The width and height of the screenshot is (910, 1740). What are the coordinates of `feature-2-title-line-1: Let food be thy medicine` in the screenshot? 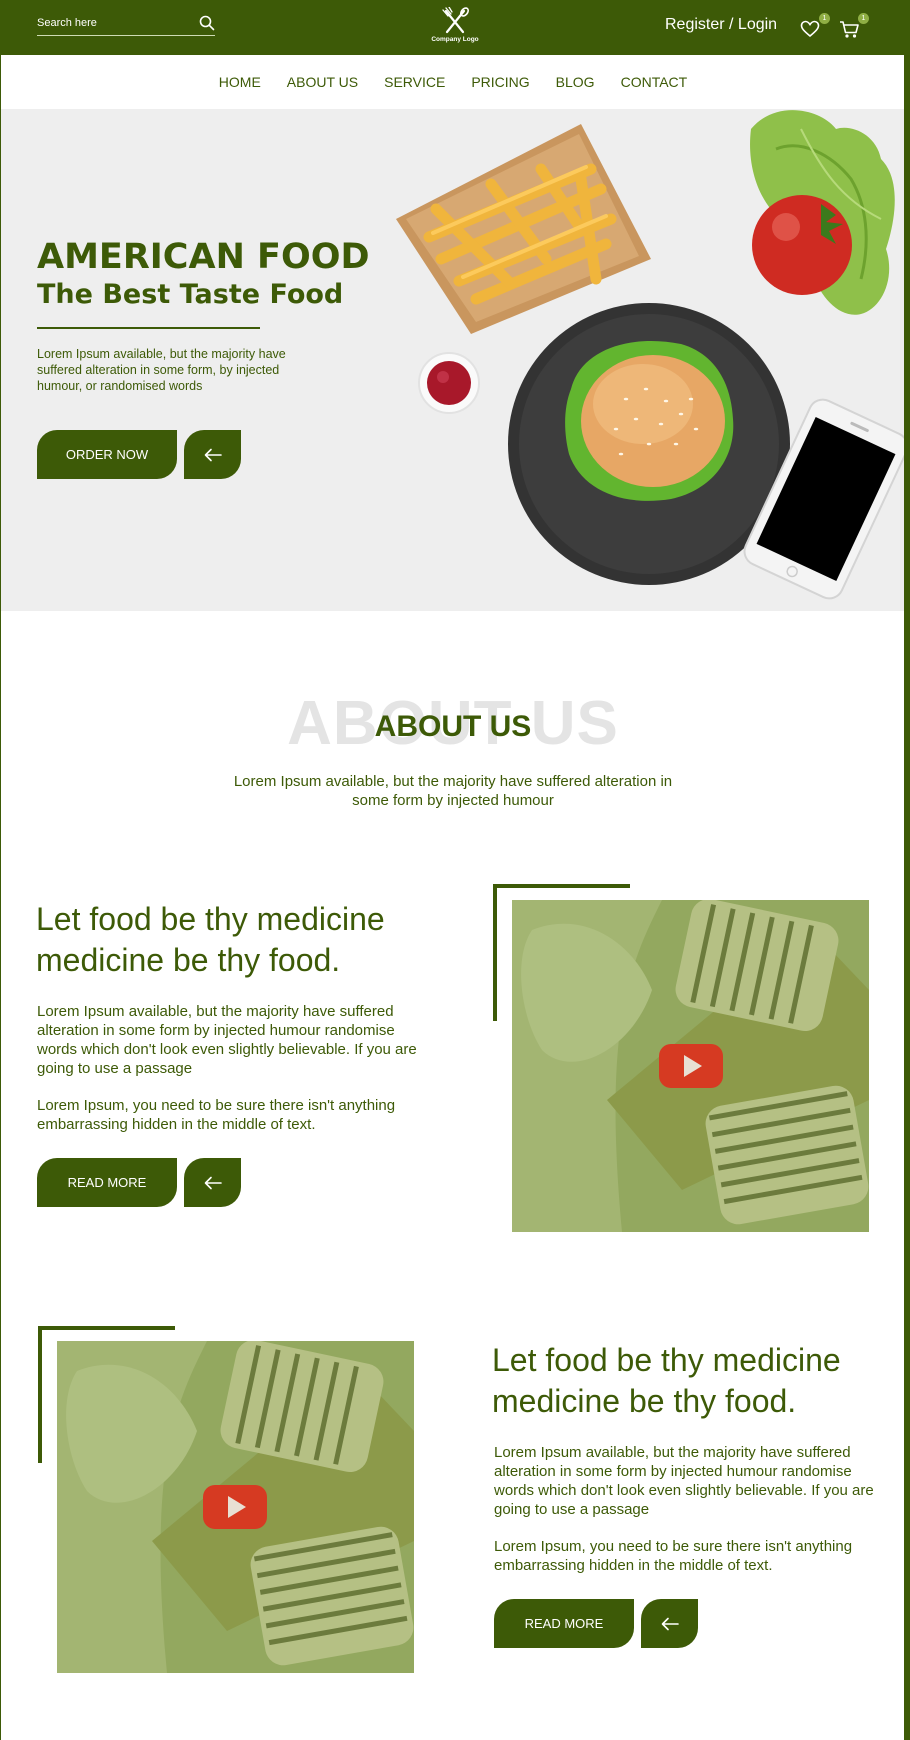 It's located at (666, 1360).